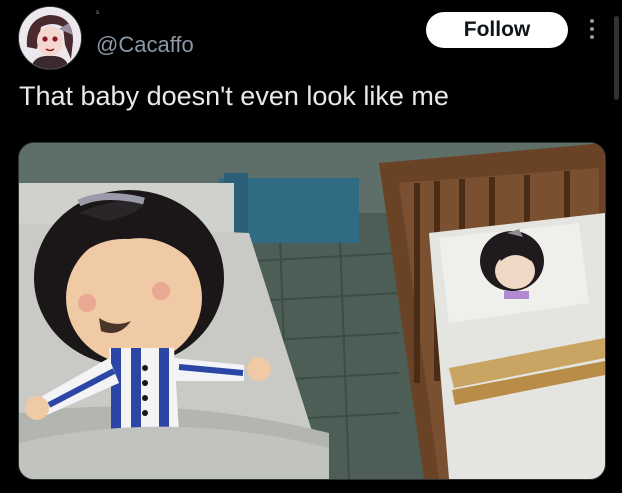  I want to click on author-avatar, so click(50, 38).